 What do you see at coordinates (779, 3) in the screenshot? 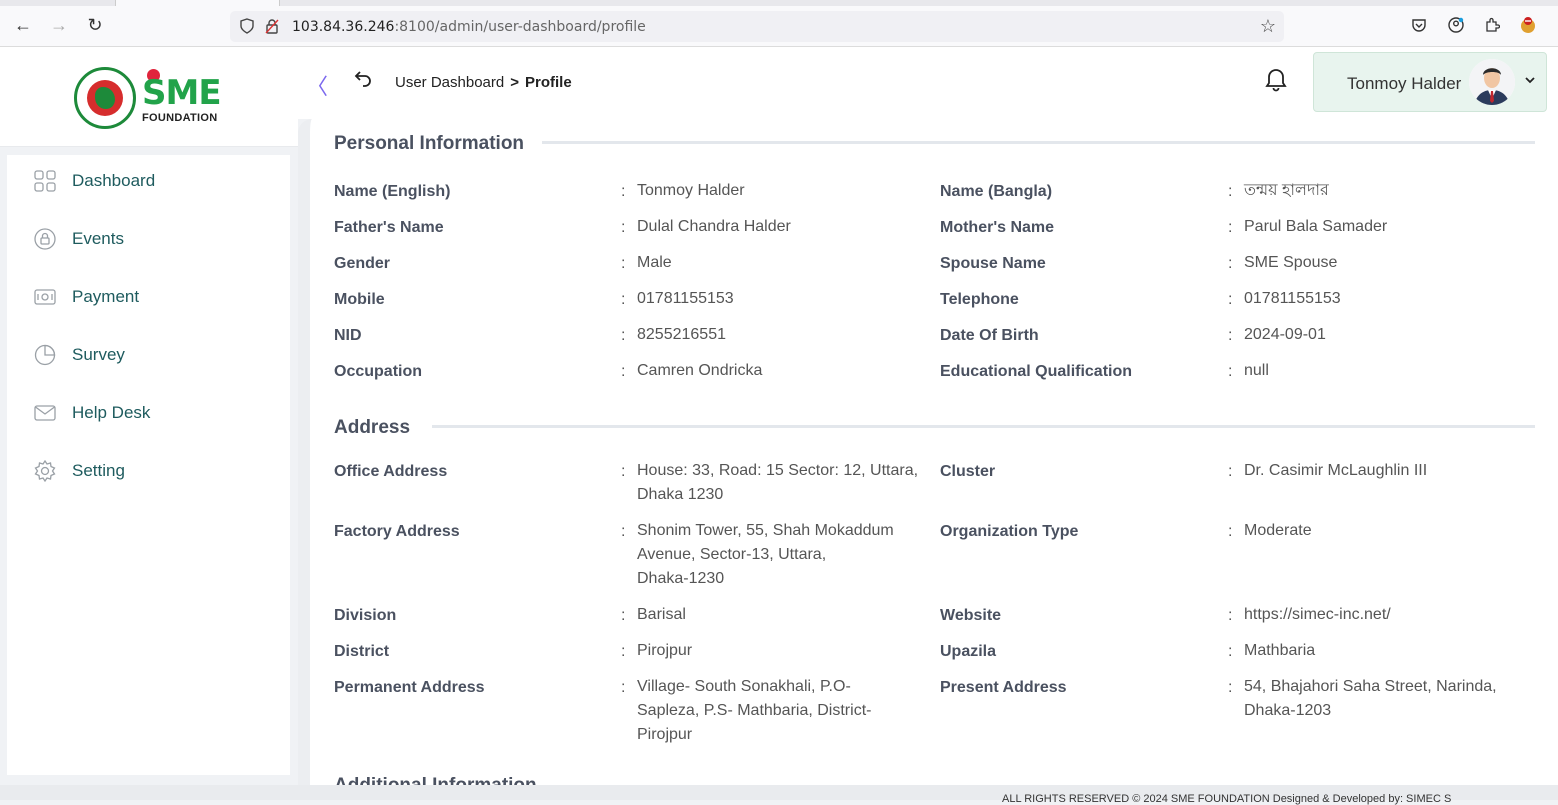
I see `tab-strip` at bounding box center [779, 3].